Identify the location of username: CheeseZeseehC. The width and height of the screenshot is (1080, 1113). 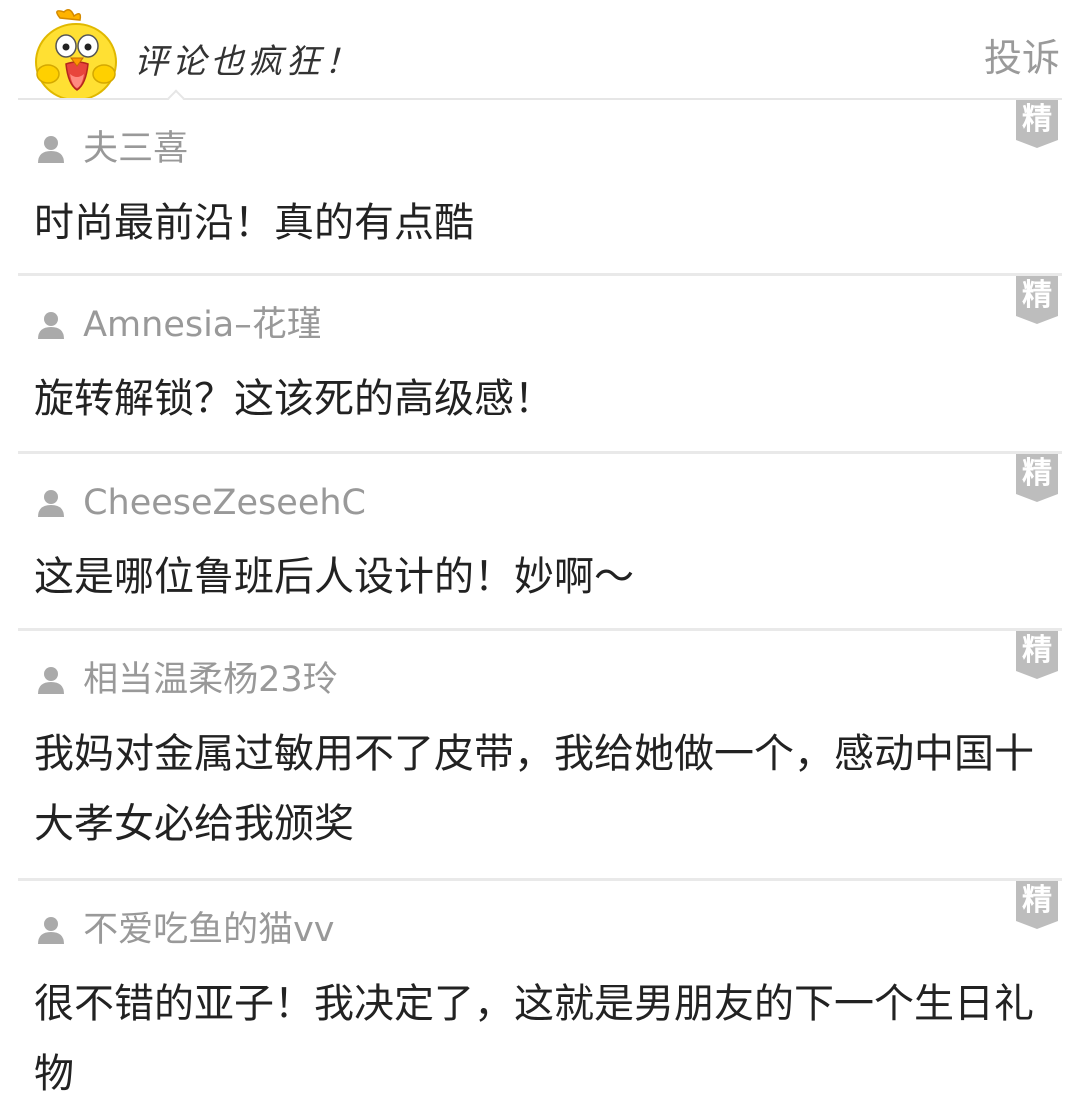
(224, 503).